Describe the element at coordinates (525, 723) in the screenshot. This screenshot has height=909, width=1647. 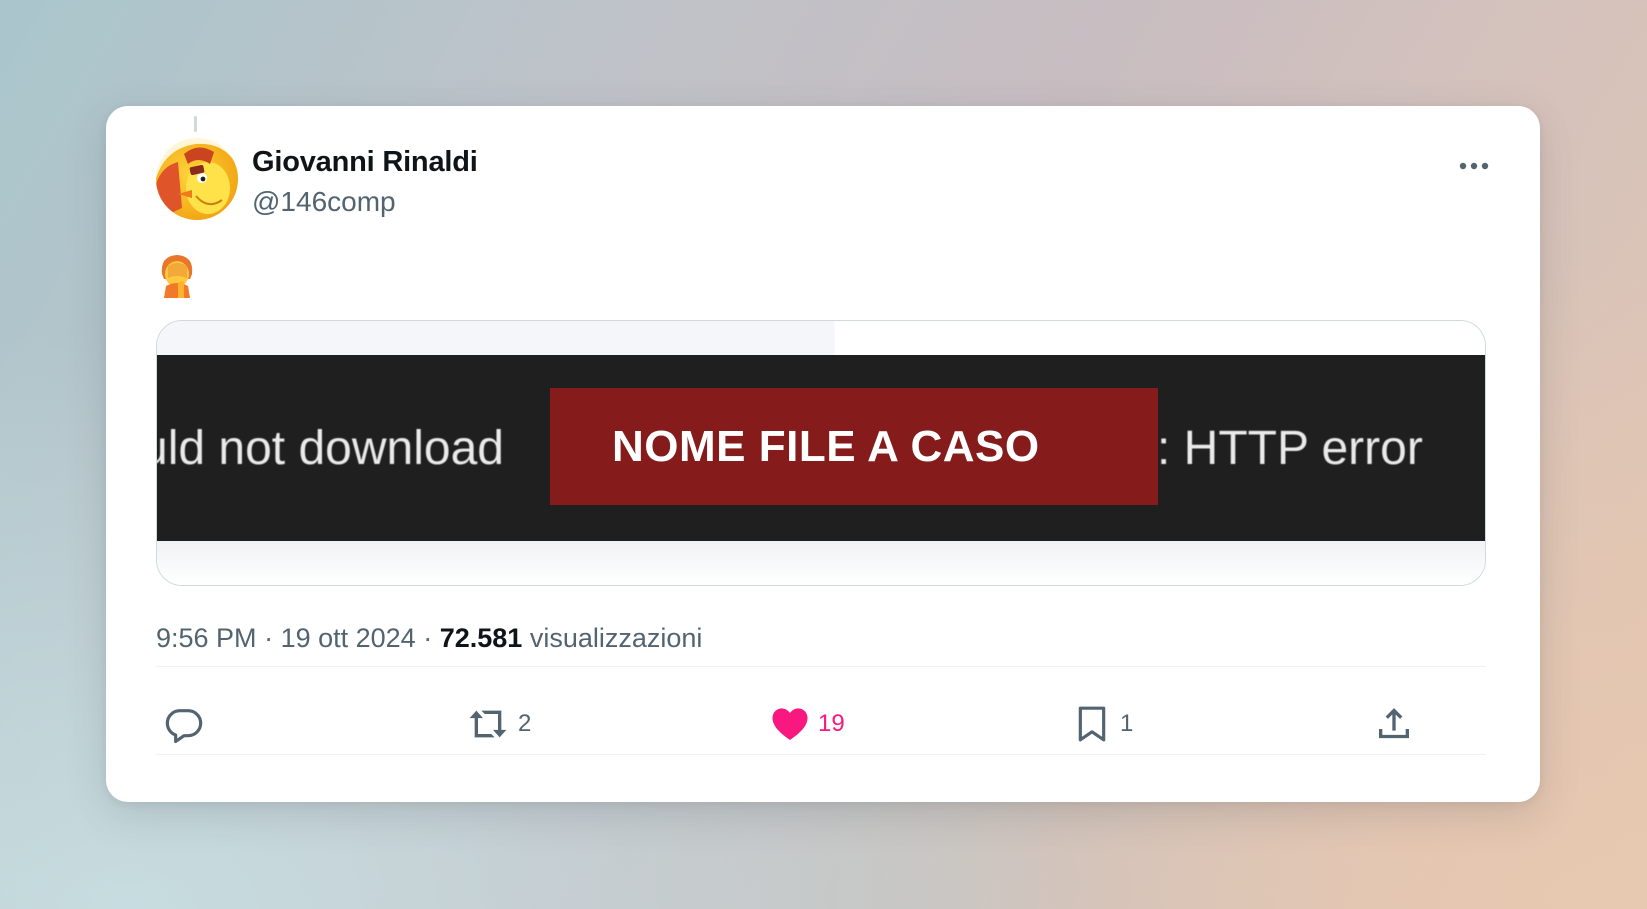
I see `retweet-count: 2` at that location.